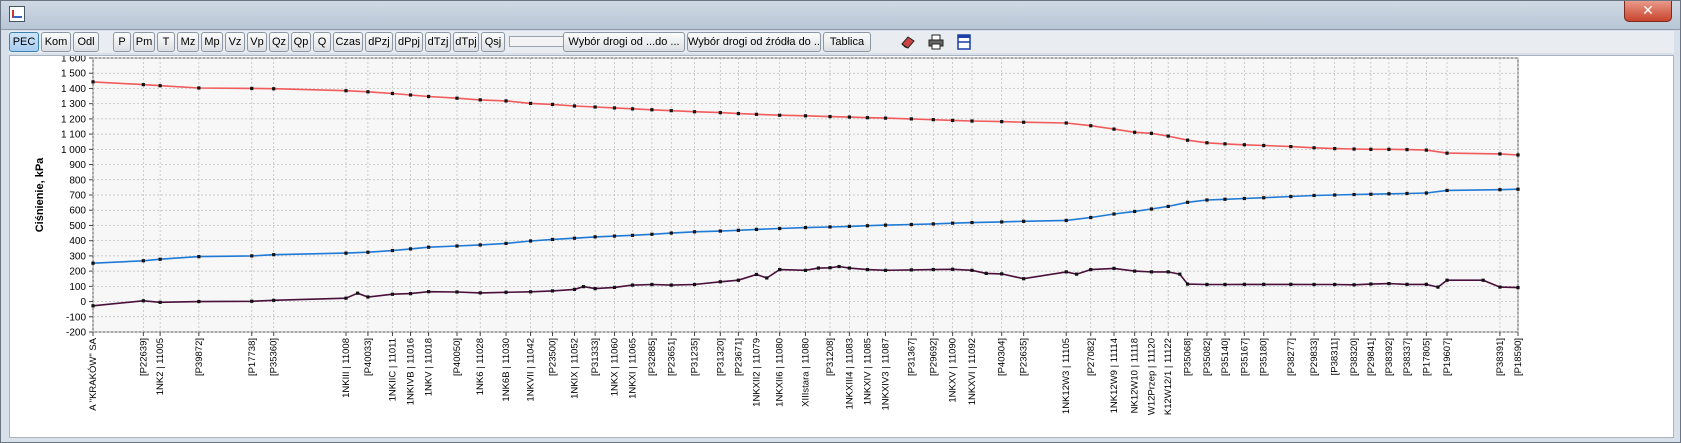  What do you see at coordinates (73, 60) in the screenshot?
I see `y-tick-label: 1 600` at bounding box center [73, 60].